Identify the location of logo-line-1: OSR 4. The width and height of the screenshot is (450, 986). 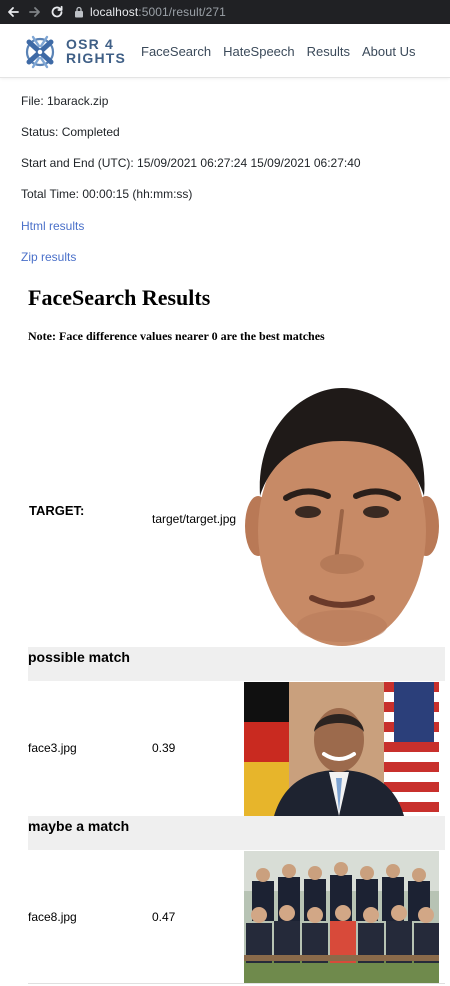
(90, 44).